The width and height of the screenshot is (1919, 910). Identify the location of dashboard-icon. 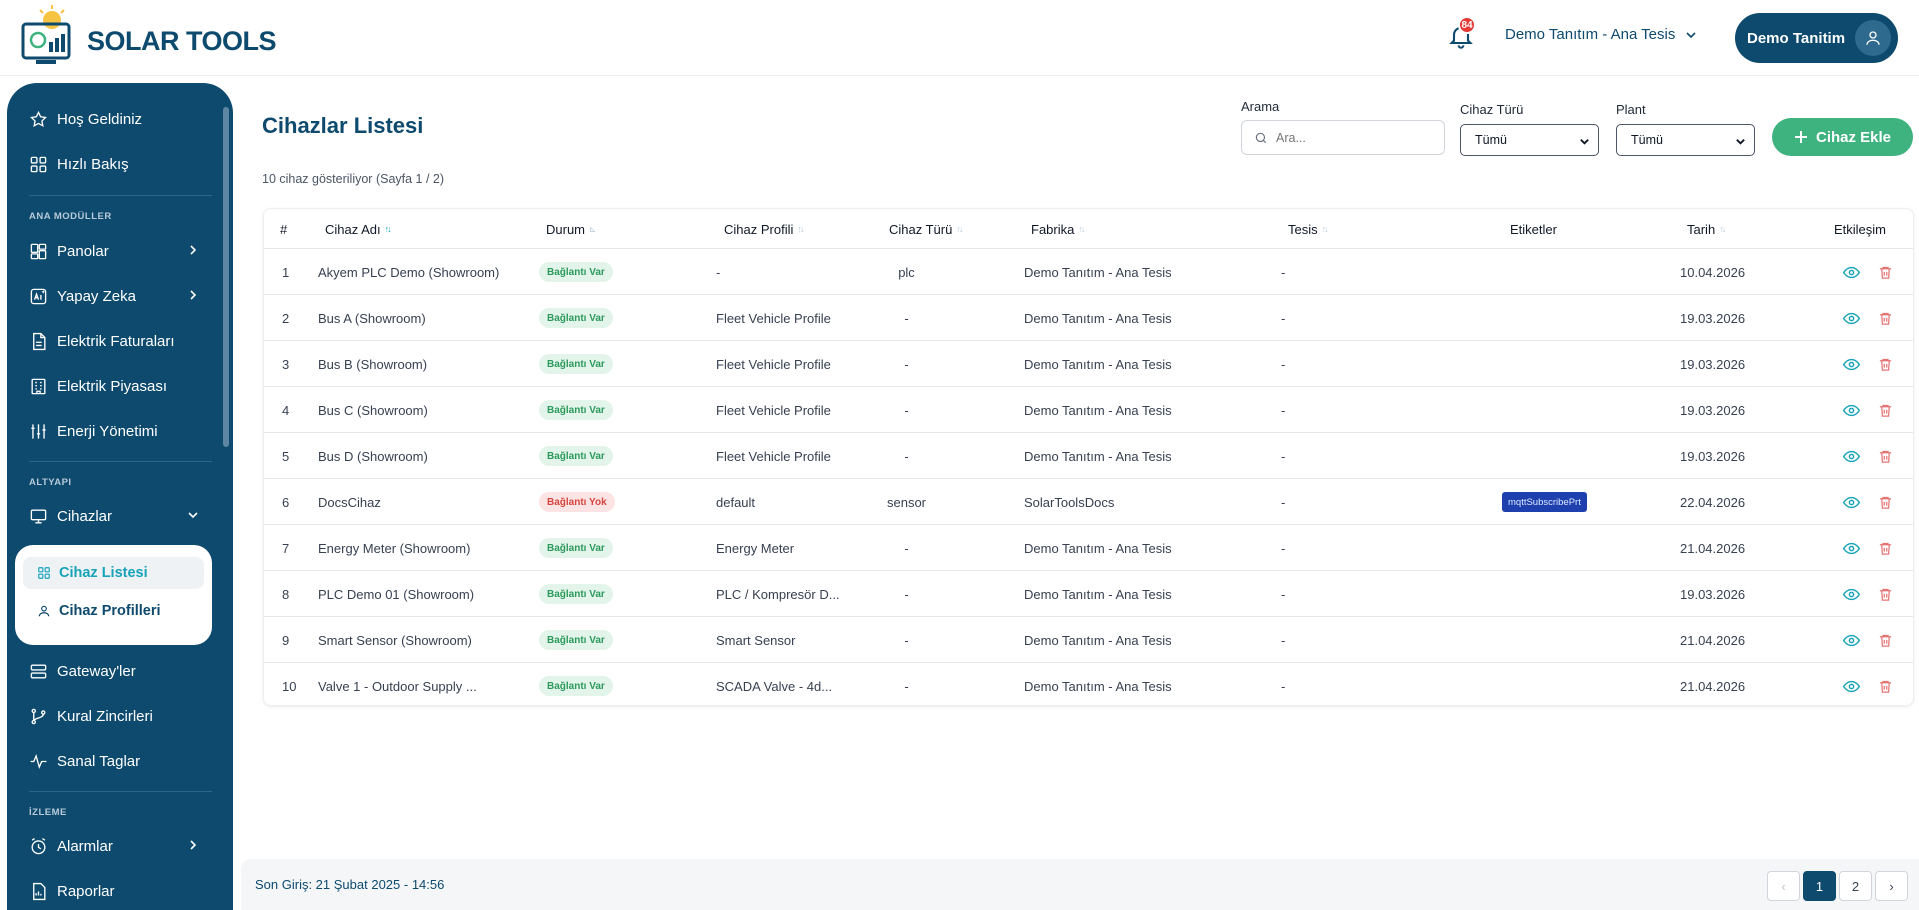
(38, 251).